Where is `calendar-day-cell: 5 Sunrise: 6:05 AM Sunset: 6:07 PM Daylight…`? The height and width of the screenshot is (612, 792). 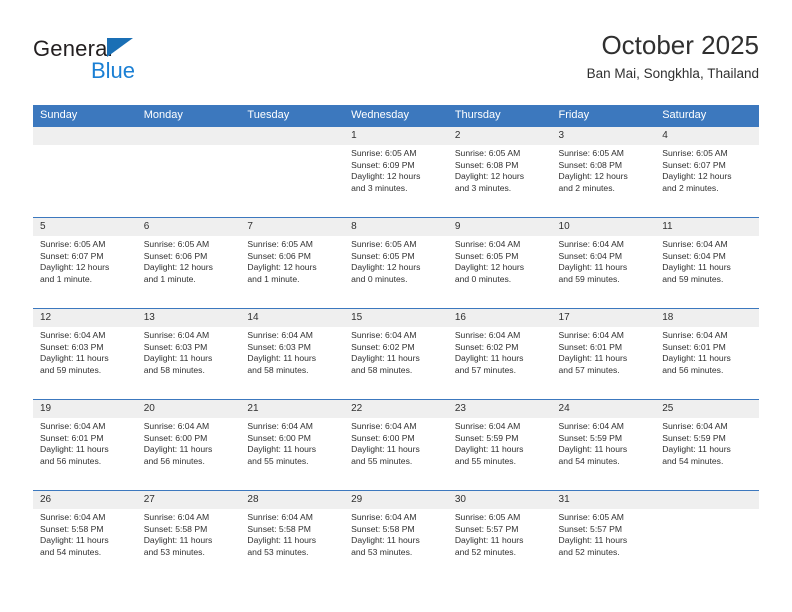 calendar-day-cell: 5 Sunrise: 6:05 AM Sunset: 6:07 PM Daylight… is located at coordinates (85, 263).